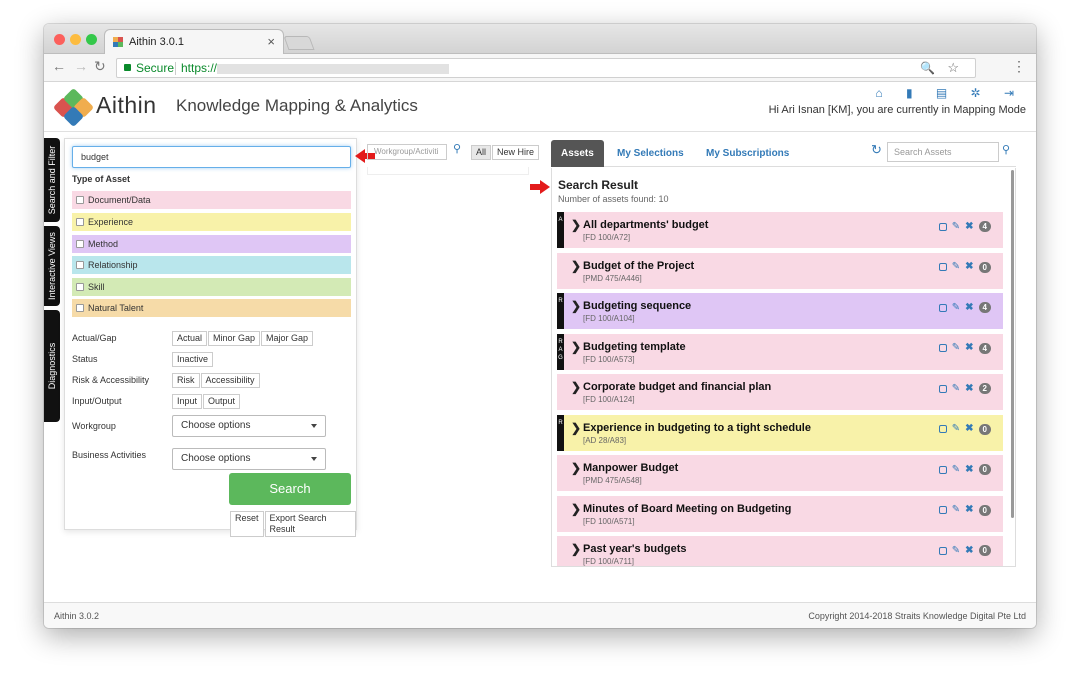 This screenshot has height=690, width=1080. Describe the element at coordinates (271, 42) in the screenshot. I see `tab-close-icon: ×` at that location.